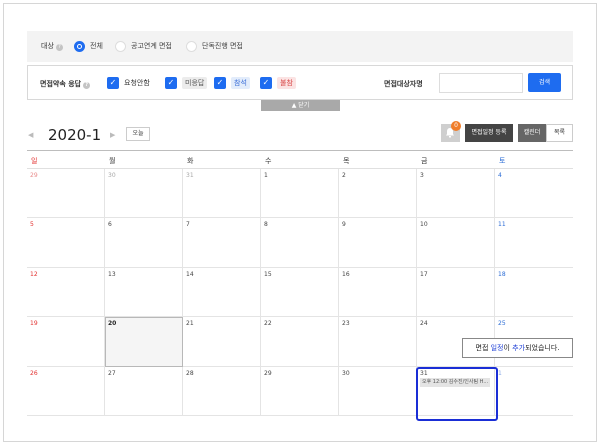 This screenshot has height=445, width=600. Describe the element at coordinates (268, 274) in the screenshot. I see `day-number: 15` at that location.